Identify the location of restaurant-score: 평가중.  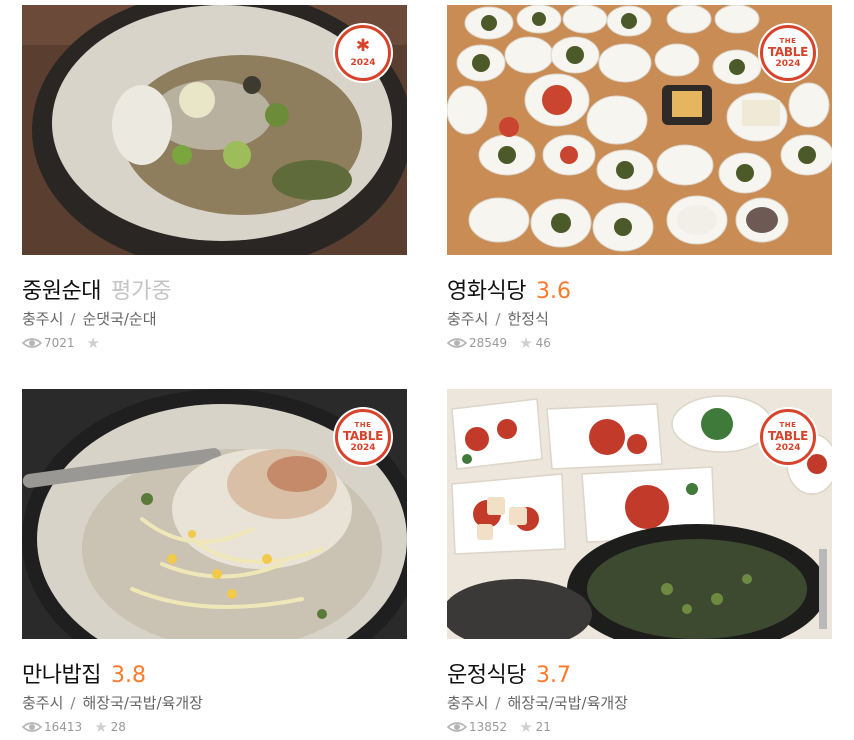
(141, 291).